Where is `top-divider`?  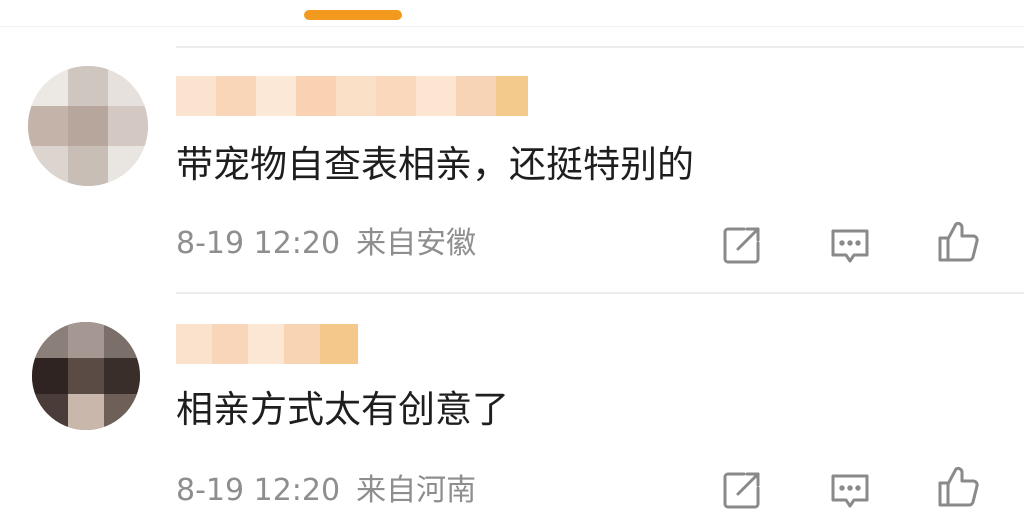 top-divider is located at coordinates (512, 26).